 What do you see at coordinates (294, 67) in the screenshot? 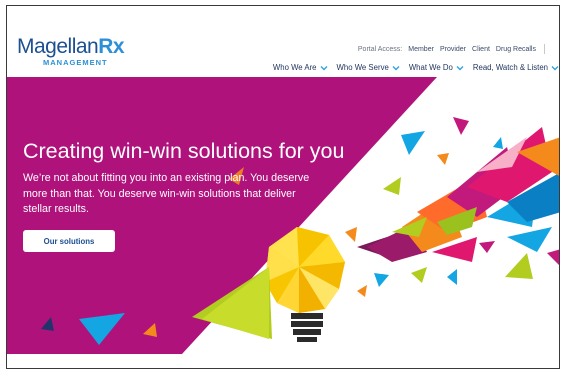
I see `nav-item-label: Who We Are` at bounding box center [294, 67].